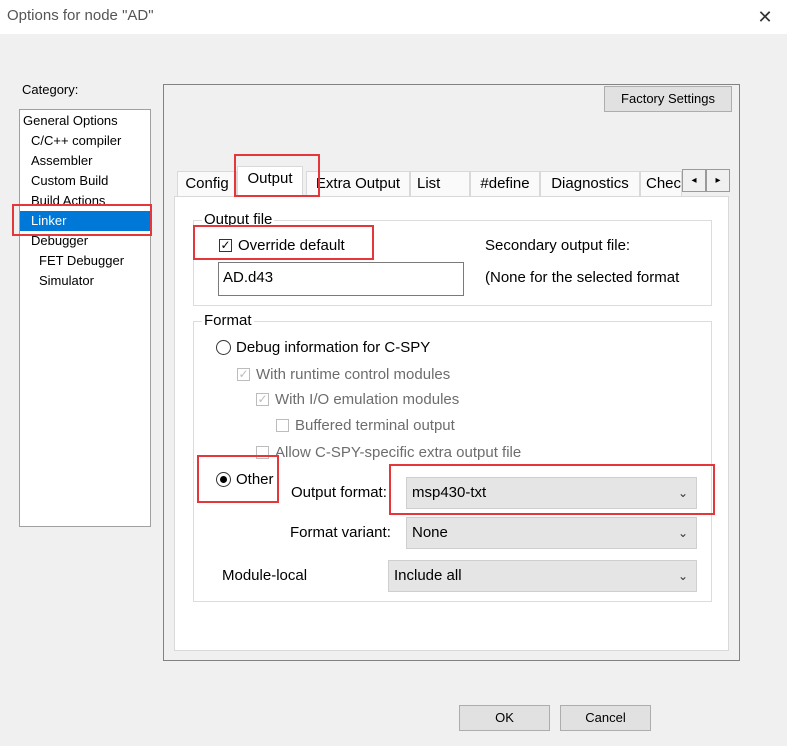 The image size is (787, 746). I want to click on module-local-value: Include all, so click(428, 575).